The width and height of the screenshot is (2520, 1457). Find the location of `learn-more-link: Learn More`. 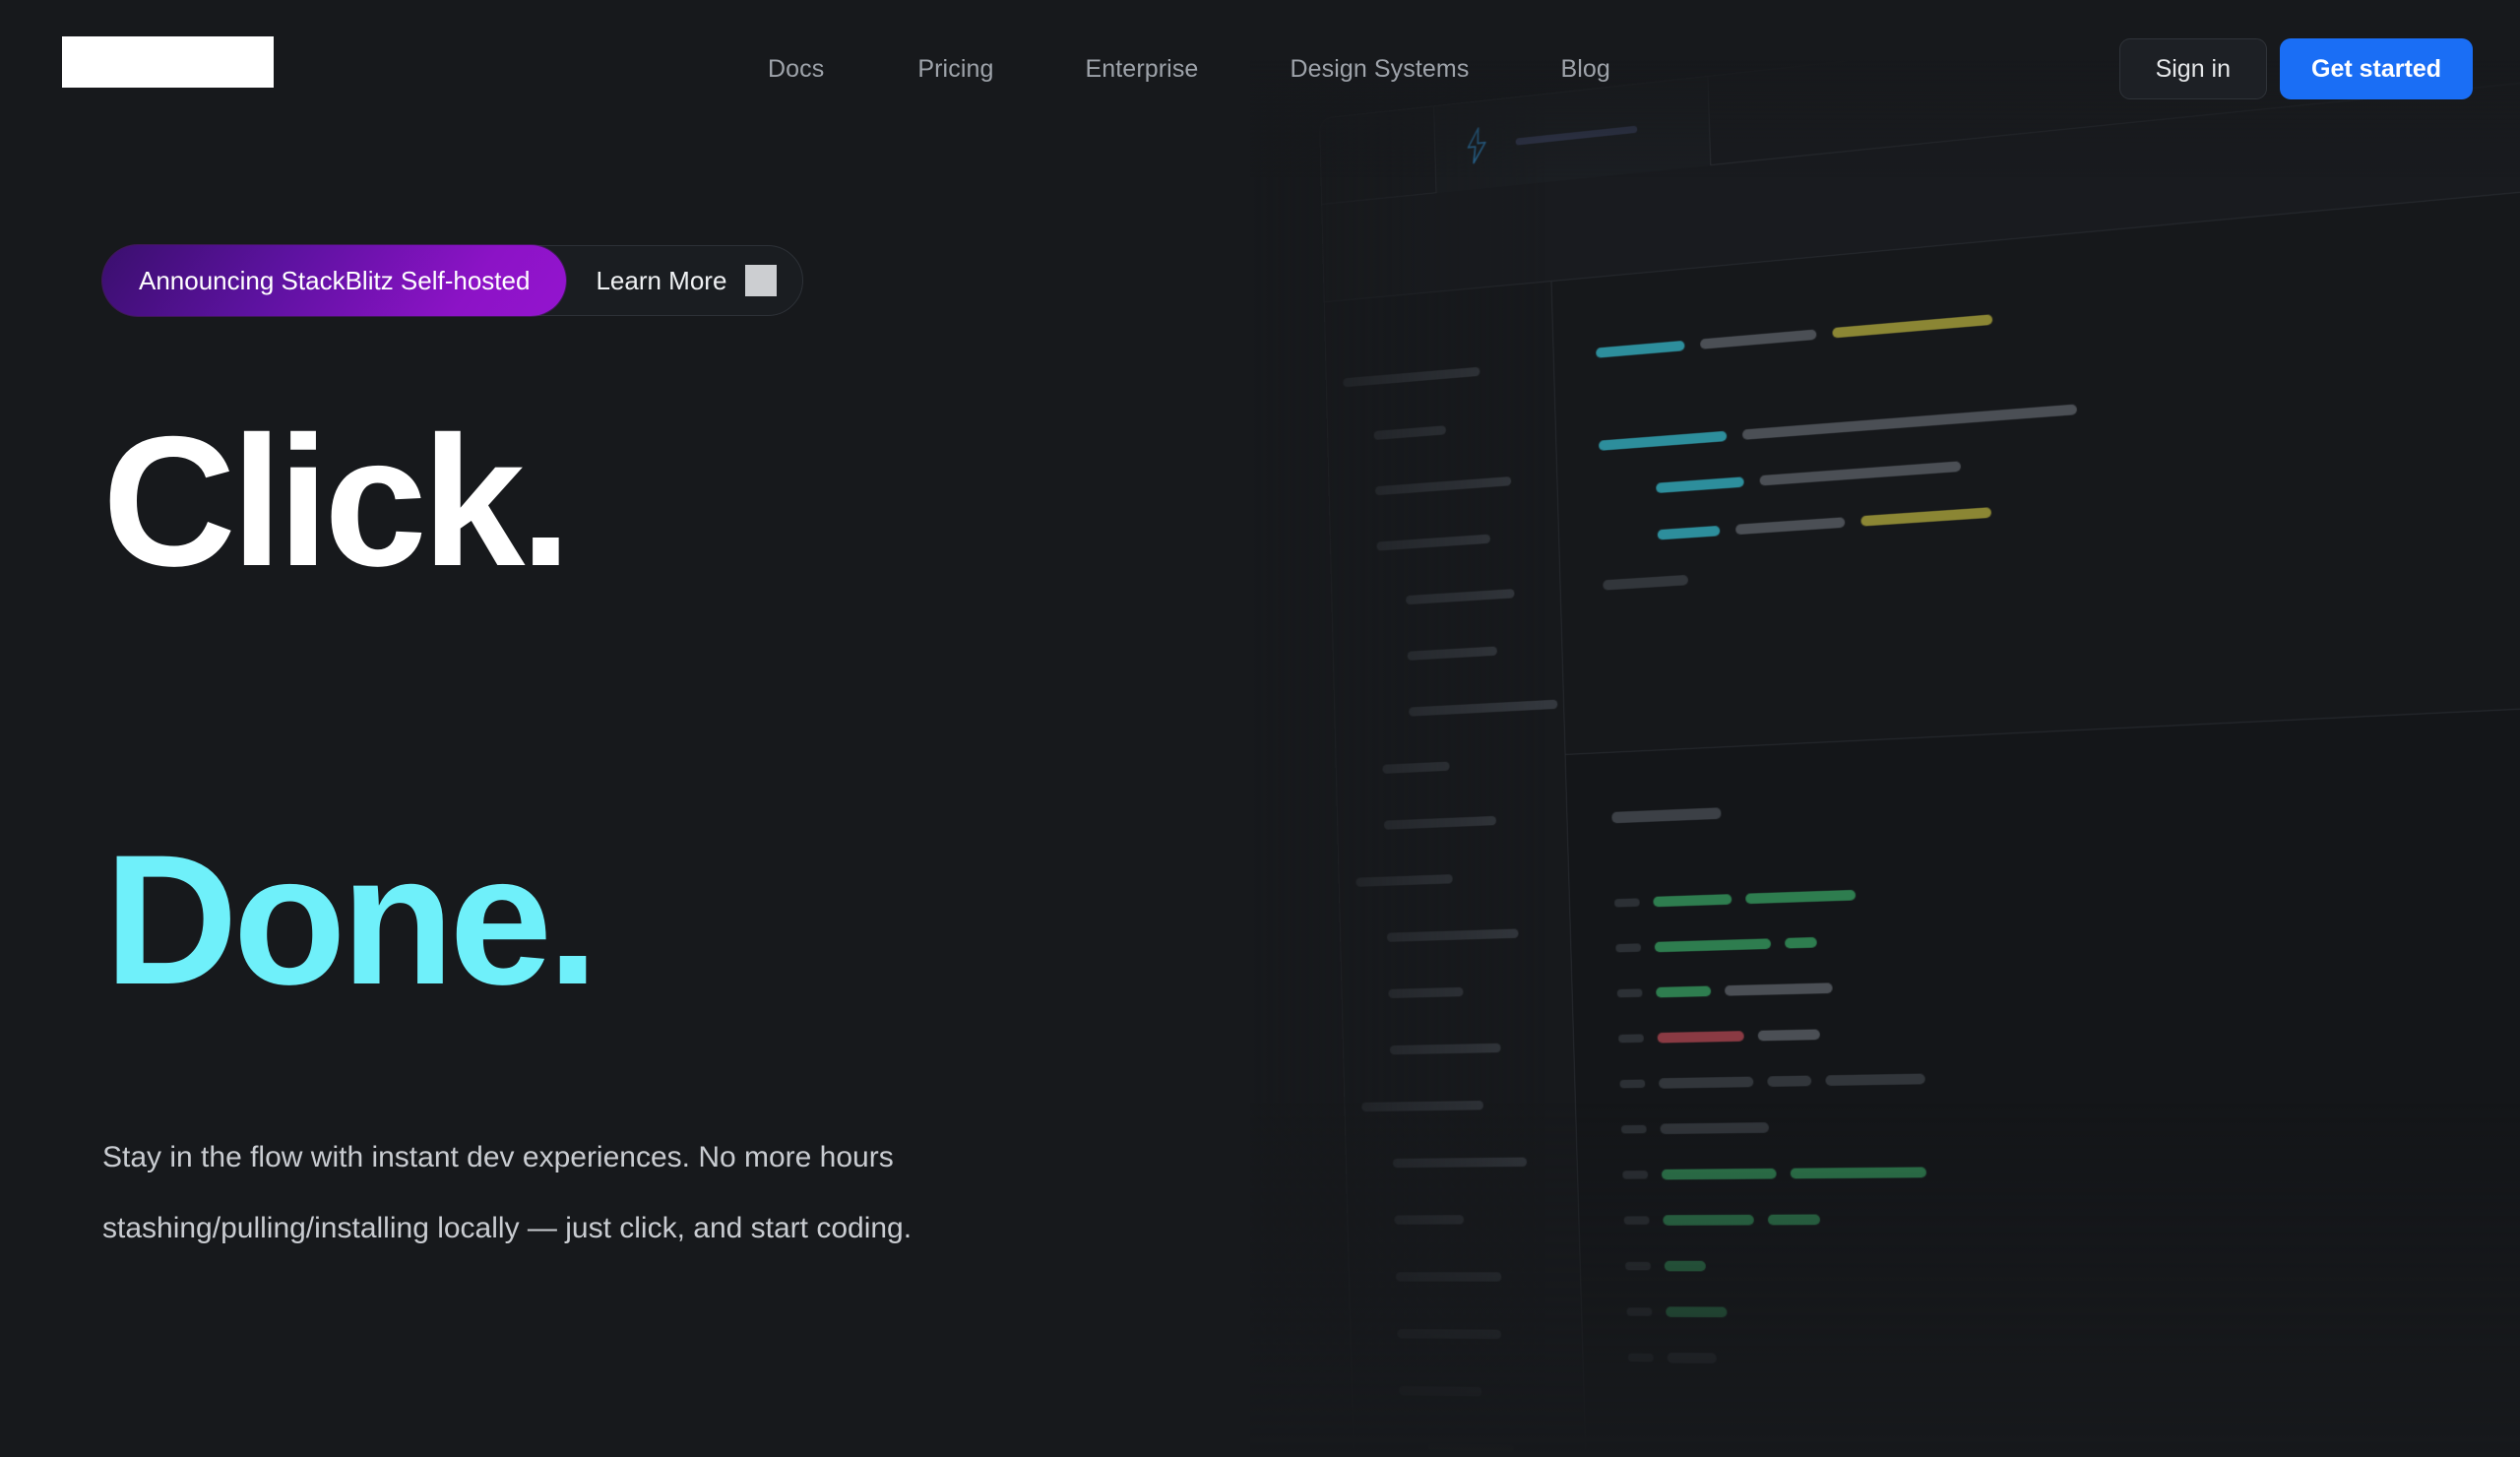

learn-more-link: Learn More is located at coordinates (680, 280).